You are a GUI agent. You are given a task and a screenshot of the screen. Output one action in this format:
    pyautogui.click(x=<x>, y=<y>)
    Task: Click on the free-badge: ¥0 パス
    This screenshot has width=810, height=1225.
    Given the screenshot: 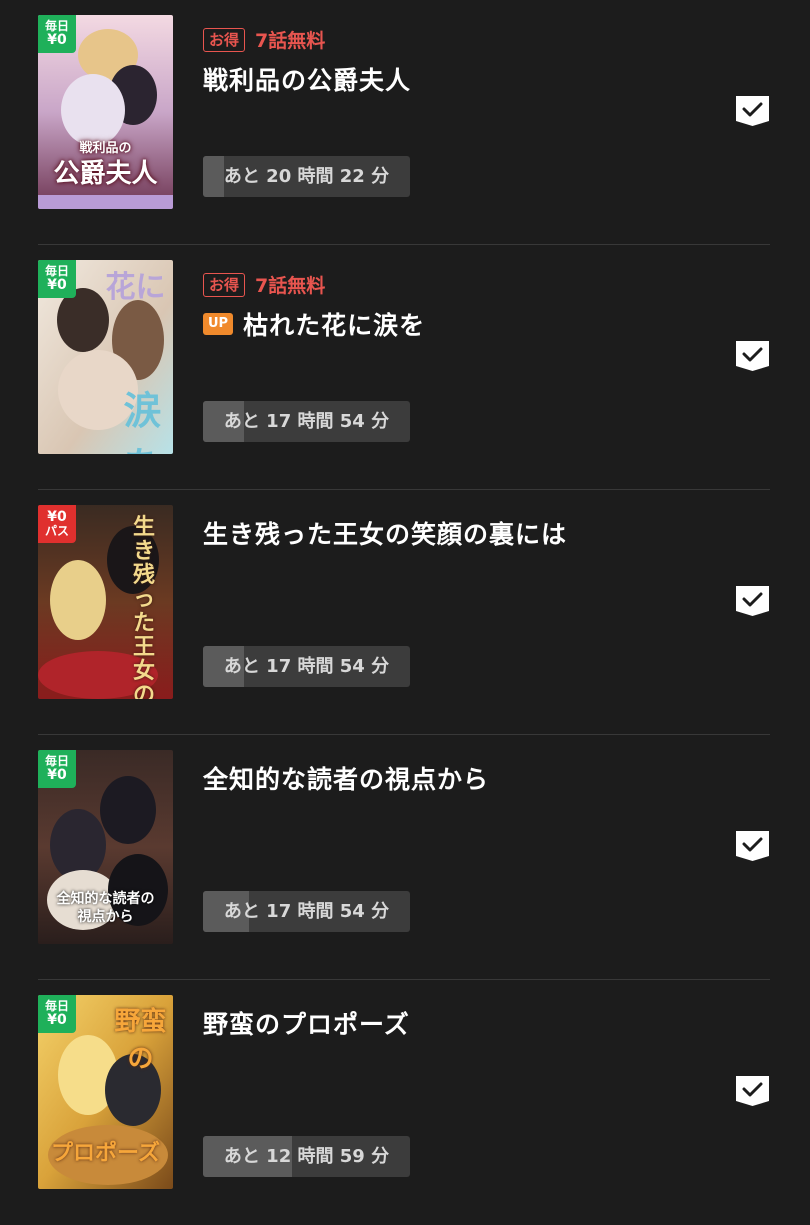 What is the action you would take?
    pyautogui.click(x=57, y=524)
    